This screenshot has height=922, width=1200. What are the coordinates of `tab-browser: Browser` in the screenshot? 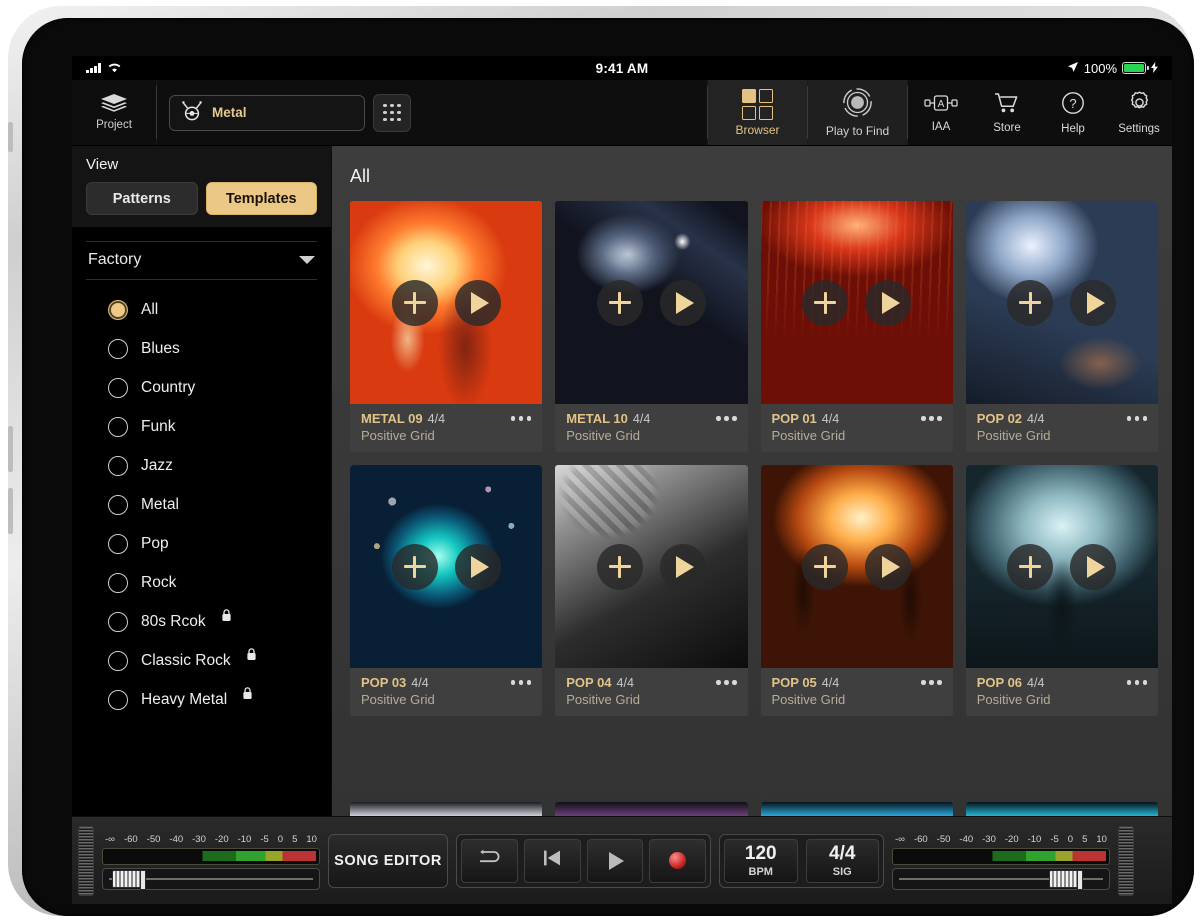 It's located at (757, 112).